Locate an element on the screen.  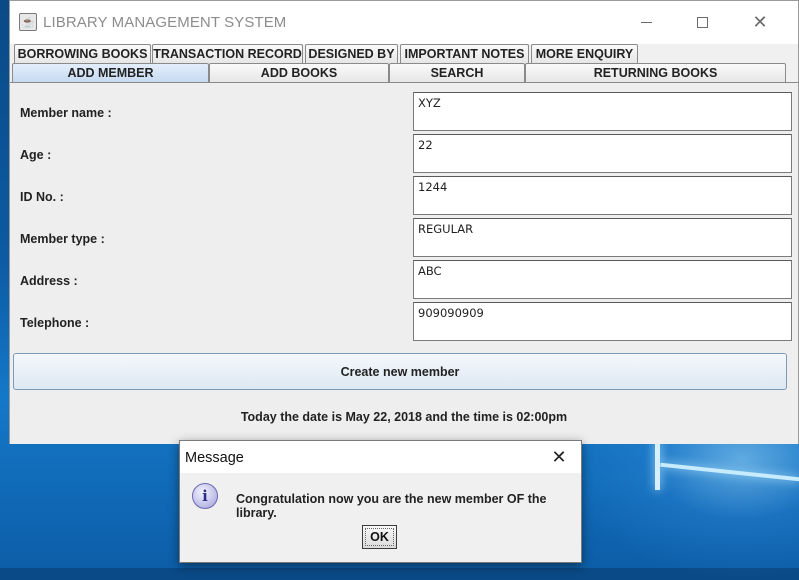
tab-search: SEARCH is located at coordinates (457, 72).